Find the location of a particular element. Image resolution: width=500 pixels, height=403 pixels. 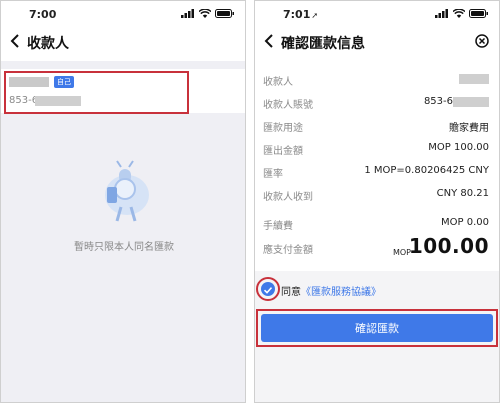

row-value: CNY 80.21 is located at coordinates (462, 193).